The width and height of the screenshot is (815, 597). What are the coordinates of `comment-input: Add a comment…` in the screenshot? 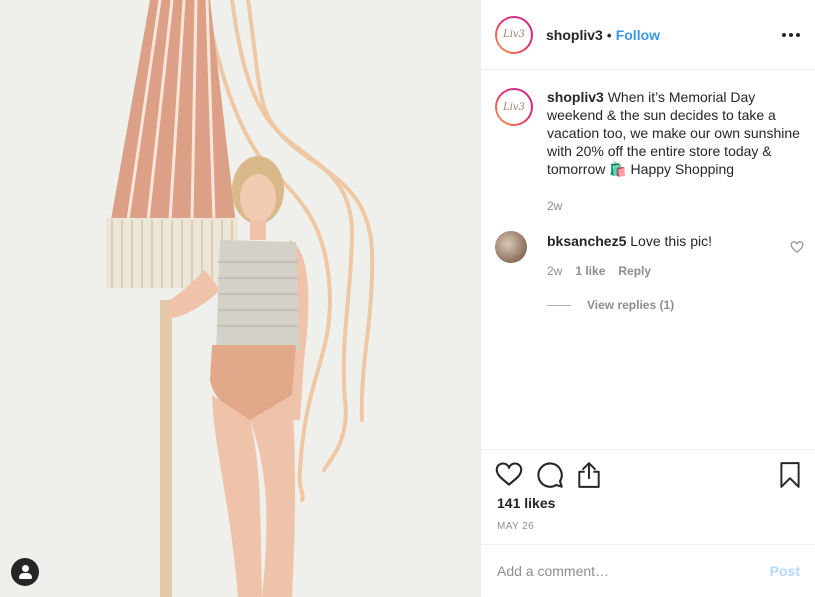 It's located at (553, 571).